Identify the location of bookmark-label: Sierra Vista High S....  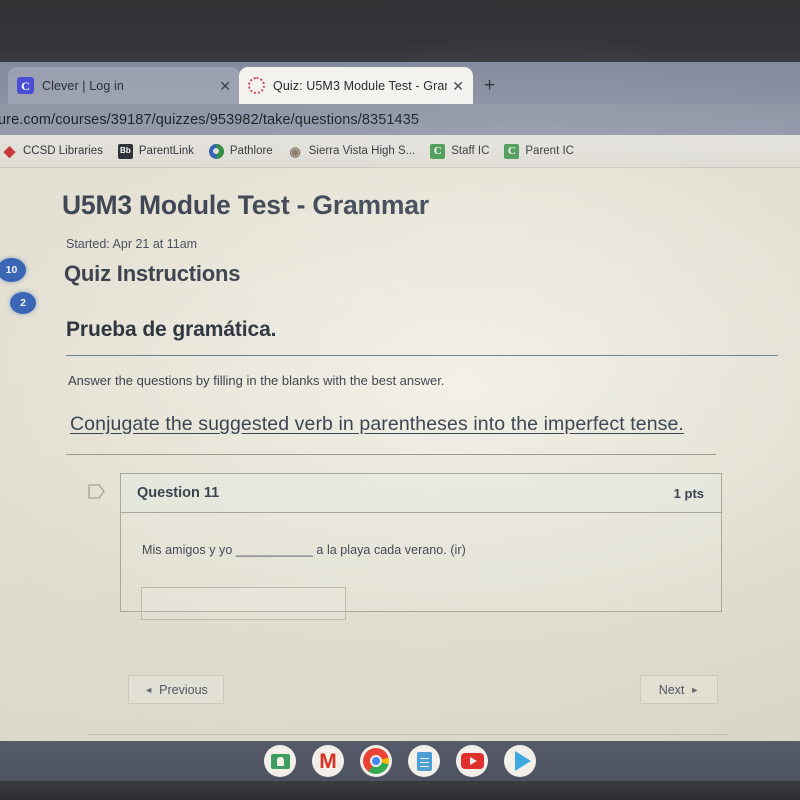
(362, 151).